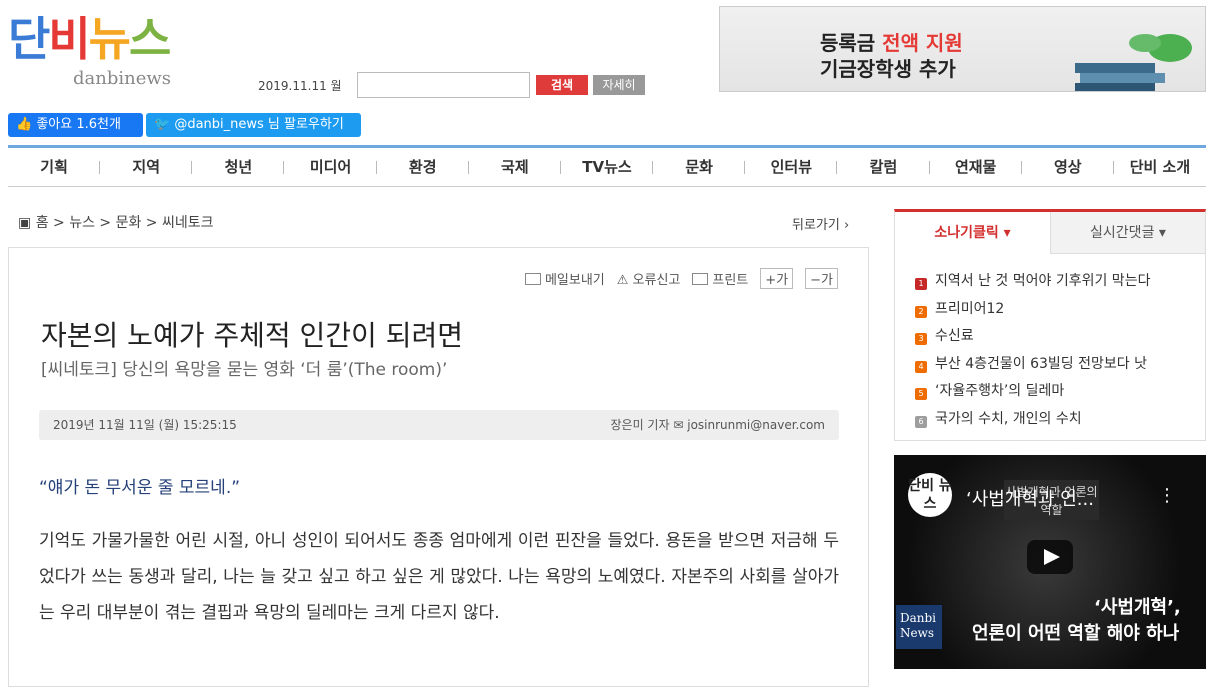 This screenshot has height=687, width=1232. I want to click on tab-live-comments: 실시간댓글 ▾, so click(1127, 233).